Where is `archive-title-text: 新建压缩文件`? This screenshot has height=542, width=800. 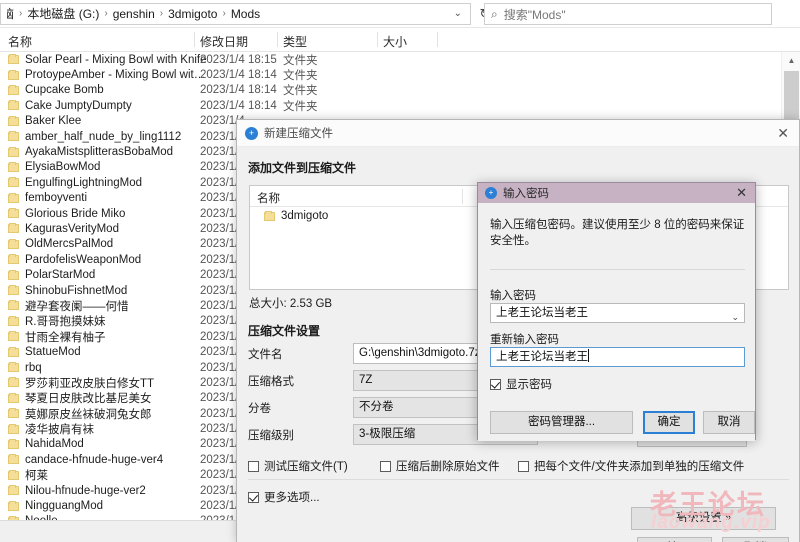
archive-title-text: 新建压缩文件 is located at coordinates (298, 134).